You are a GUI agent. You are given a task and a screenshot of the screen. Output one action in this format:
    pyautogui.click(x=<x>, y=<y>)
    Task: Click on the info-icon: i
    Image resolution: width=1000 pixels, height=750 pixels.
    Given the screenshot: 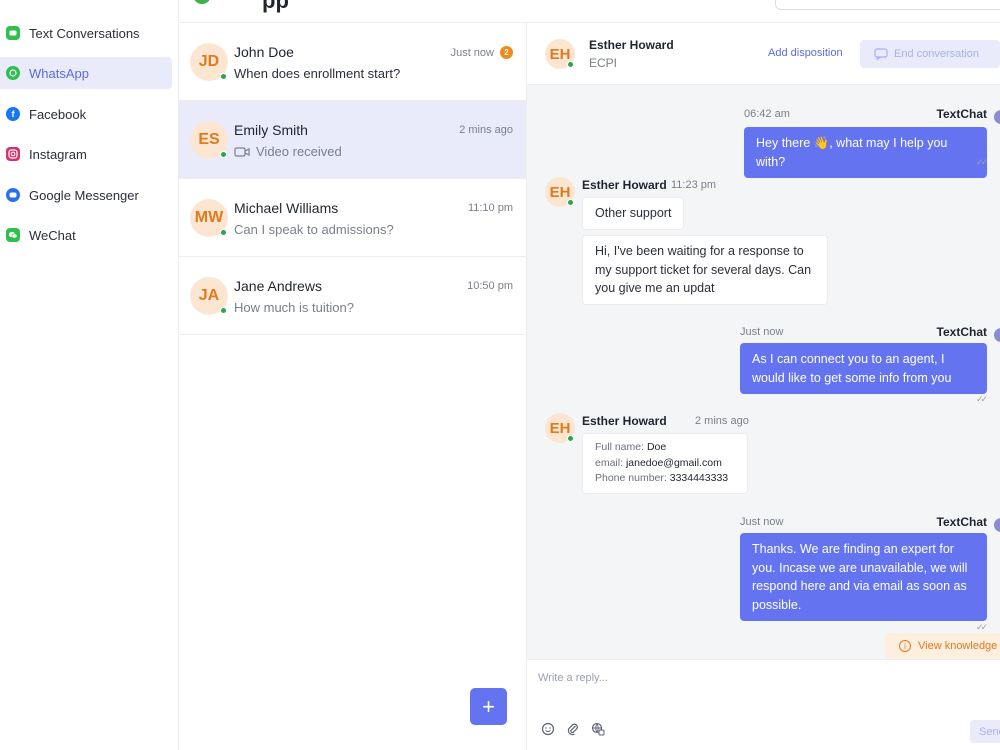 What is the action you would take?
    pyautogui.click(x=905, y=646)
    